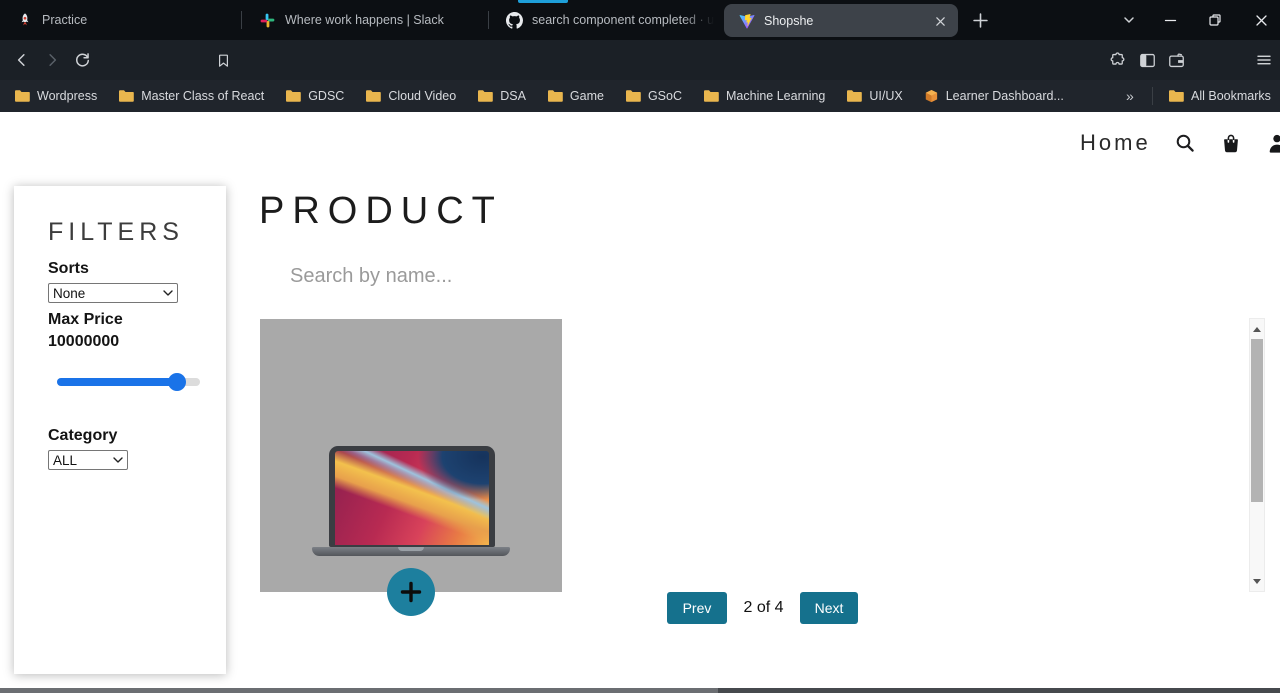 Image resolution: width=1280 pixels, height=693 pixels. I want to click on page-title: PRODUCT, so click(381, 211).